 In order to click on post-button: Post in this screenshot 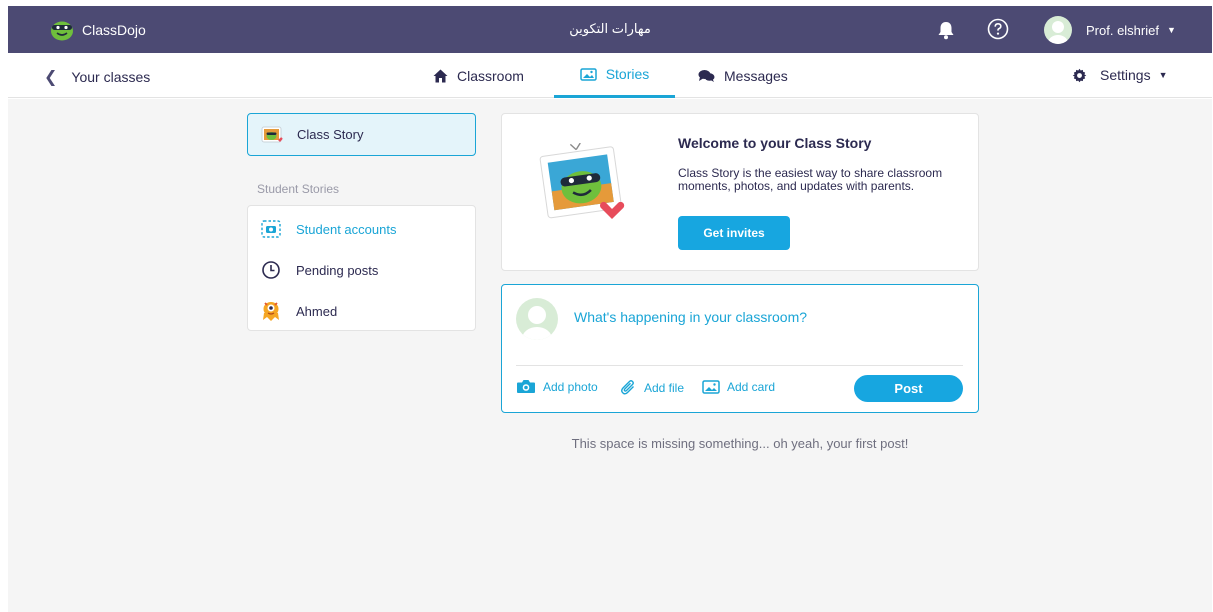, I will do `click(908, 388)`.